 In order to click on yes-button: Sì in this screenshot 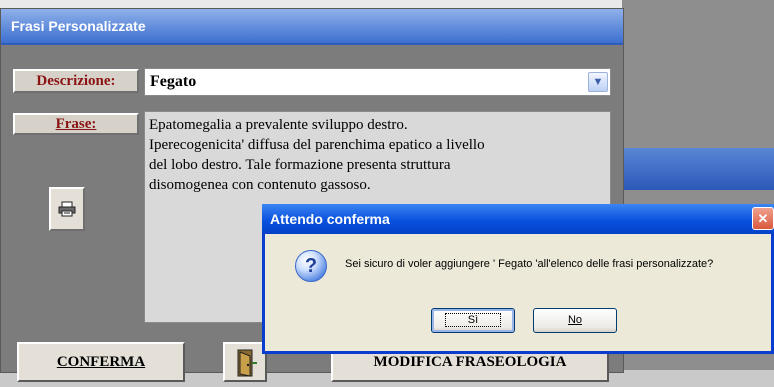, I will do `click(473, 320)`.